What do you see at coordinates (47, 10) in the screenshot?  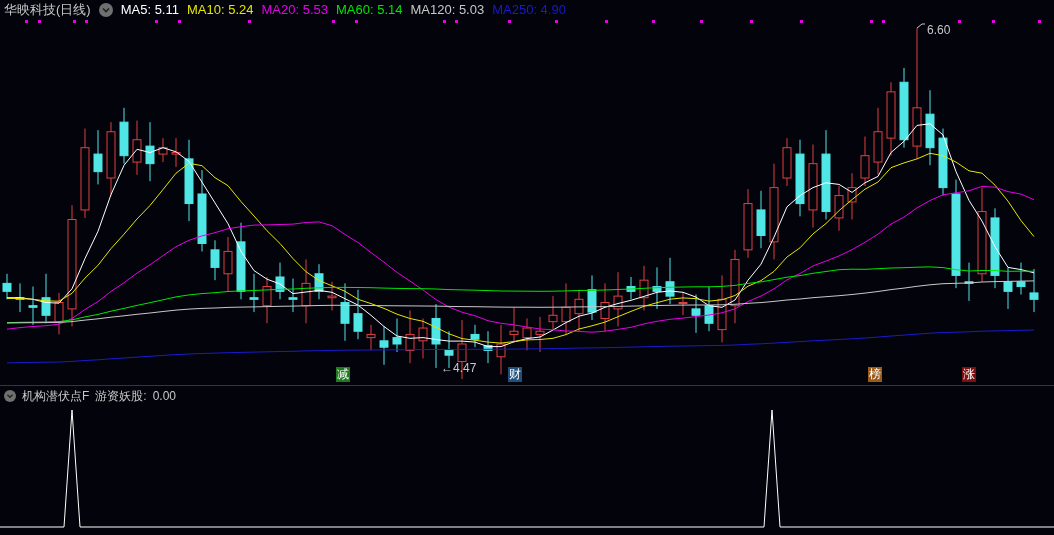 I see `stock-title: 华映科技(日线)` at bounding box center [47, 10].